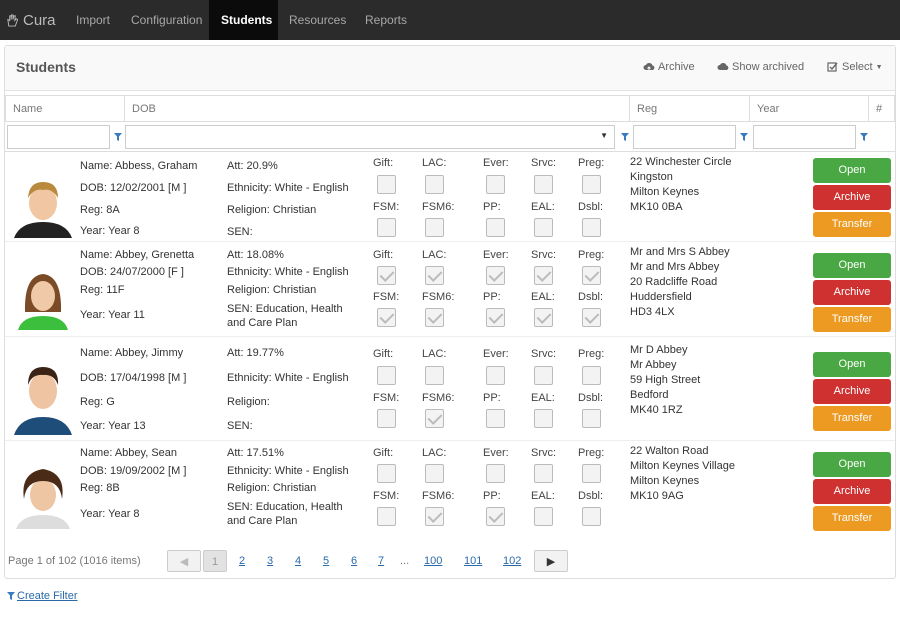 Image resolution: width=900 pixels, height=617 pixels. I want to click on col-hash: #, so click(882, 108).